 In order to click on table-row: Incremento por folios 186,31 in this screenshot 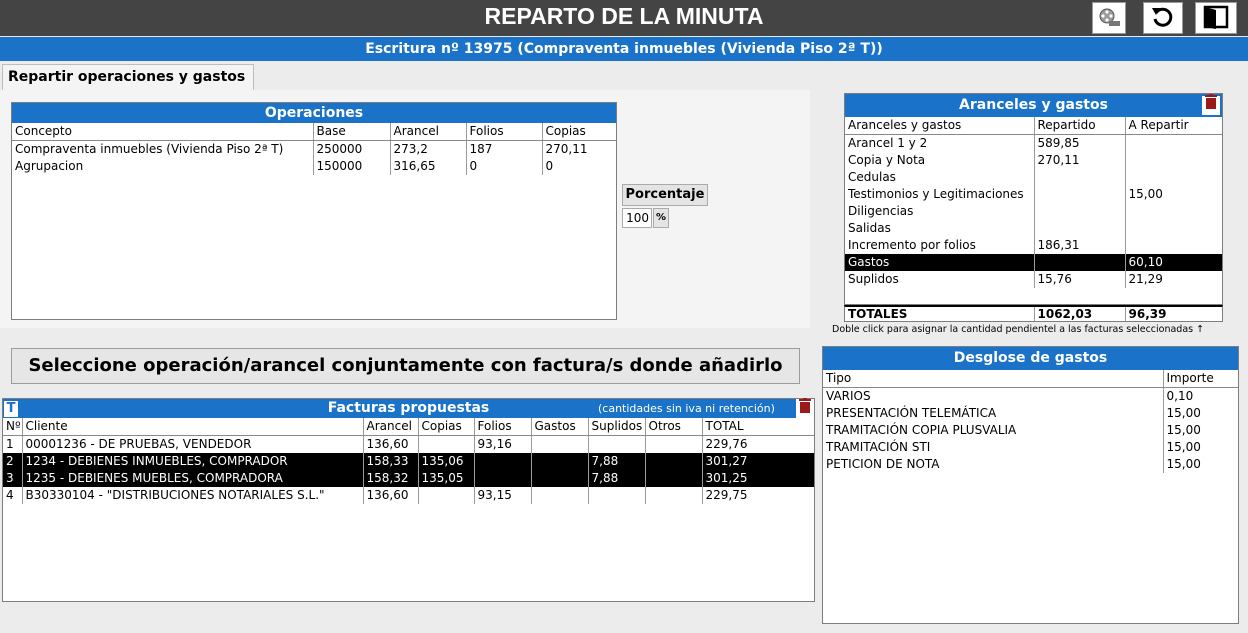, I will do `click(1033, 245)`.